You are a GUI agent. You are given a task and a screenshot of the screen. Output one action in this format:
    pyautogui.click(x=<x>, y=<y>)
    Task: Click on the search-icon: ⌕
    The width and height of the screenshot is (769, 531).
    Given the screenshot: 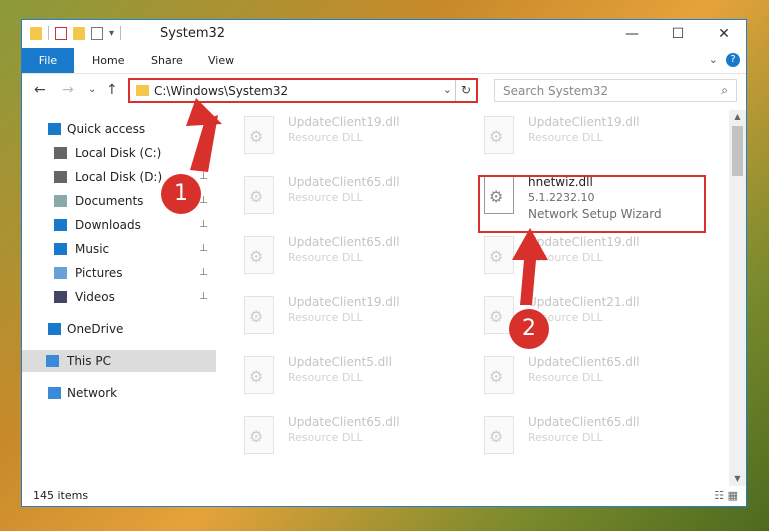 What is the action you would take?
    pyautogui.click(x=724, y=90)
    